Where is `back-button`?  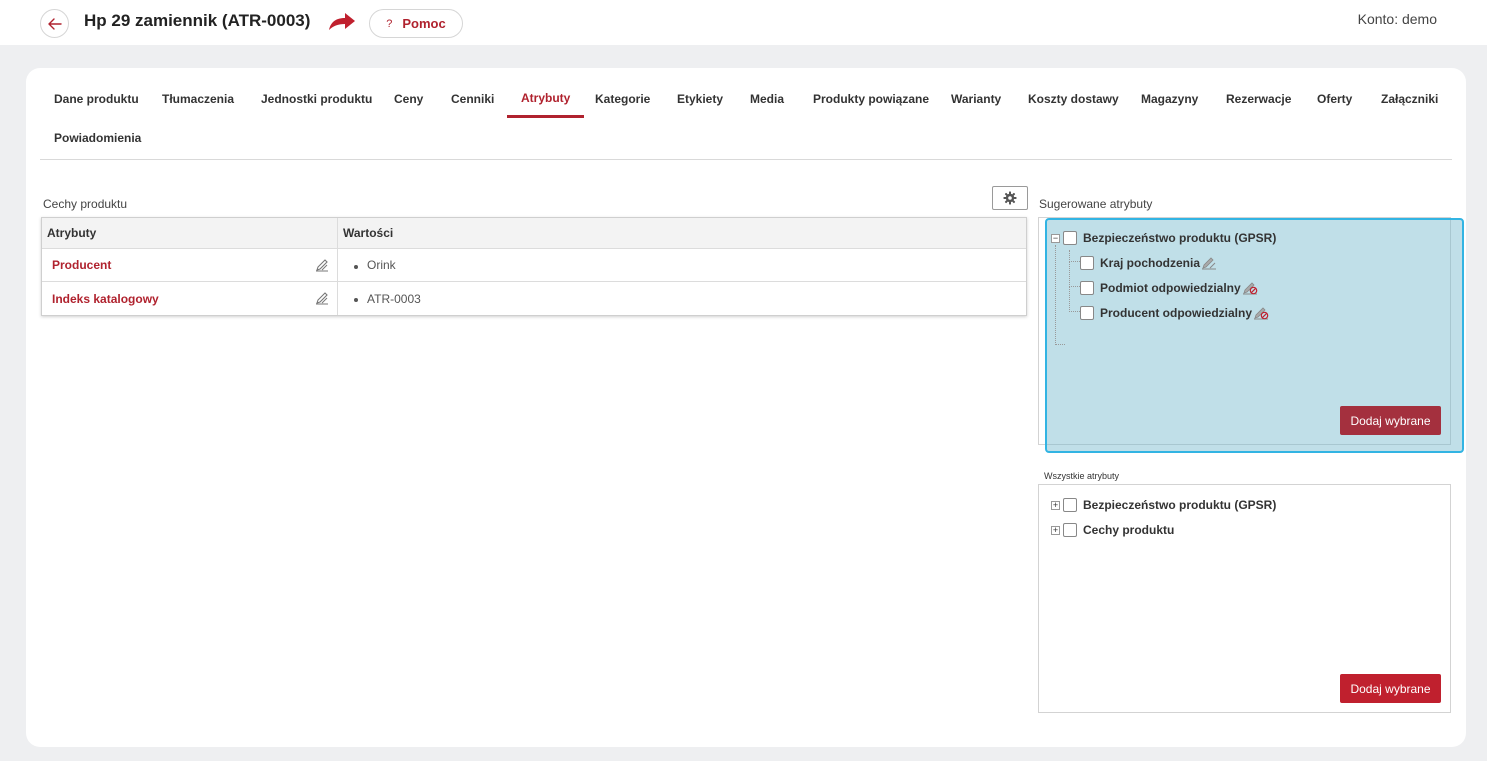
back-button is located at coordinates (54, 23).